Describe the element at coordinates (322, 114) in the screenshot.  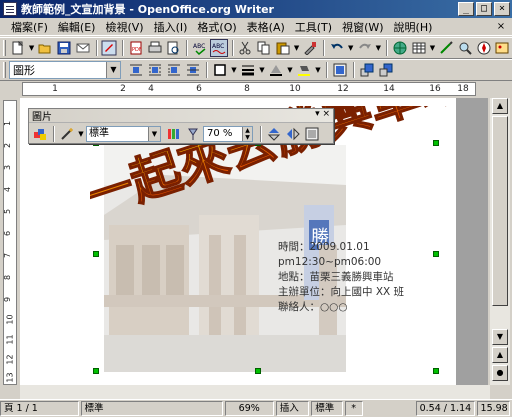
I see `toolbar-options-icon: ▾ ×` at that location.